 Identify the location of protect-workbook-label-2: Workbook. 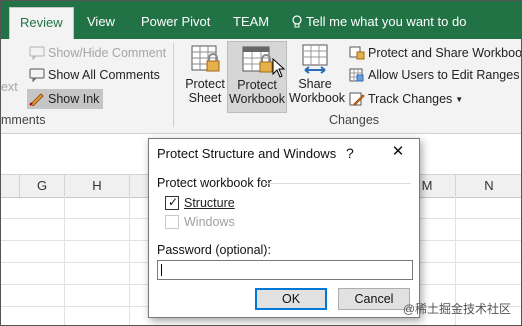
(257, 99).